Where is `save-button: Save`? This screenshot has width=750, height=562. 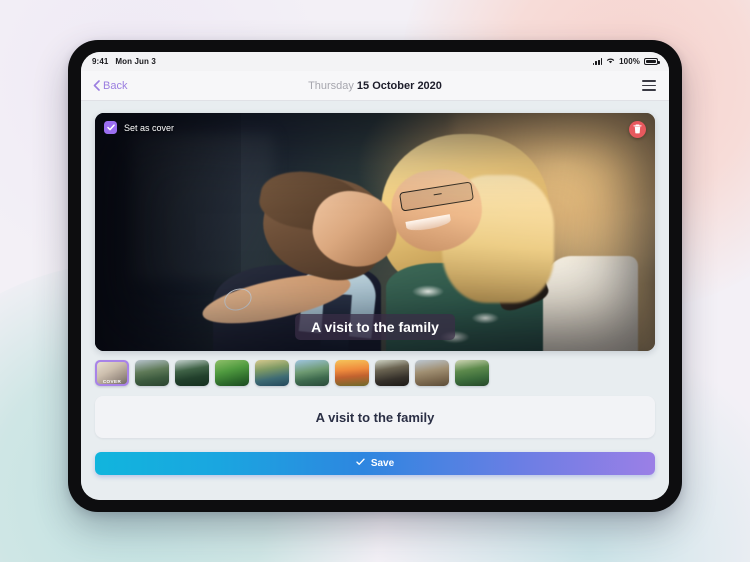
save-button: Save is located at coordinates (375, 463).